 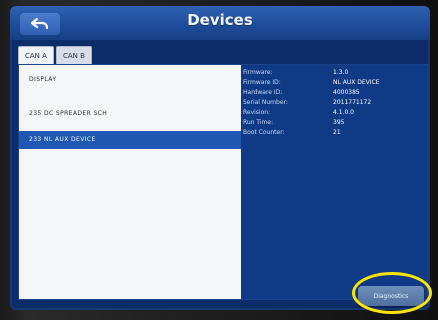 I want to click on detail-row-run-time: Run Time: 395, so click(x=335, y=124).